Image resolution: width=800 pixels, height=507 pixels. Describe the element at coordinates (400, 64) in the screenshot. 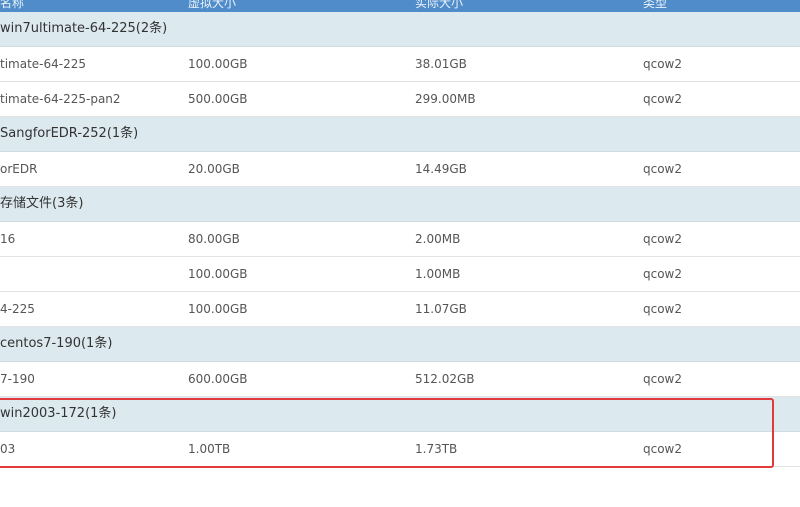

I see `table-row: timate-64-225 100.00GB 38.01GB qcow2` at that location.